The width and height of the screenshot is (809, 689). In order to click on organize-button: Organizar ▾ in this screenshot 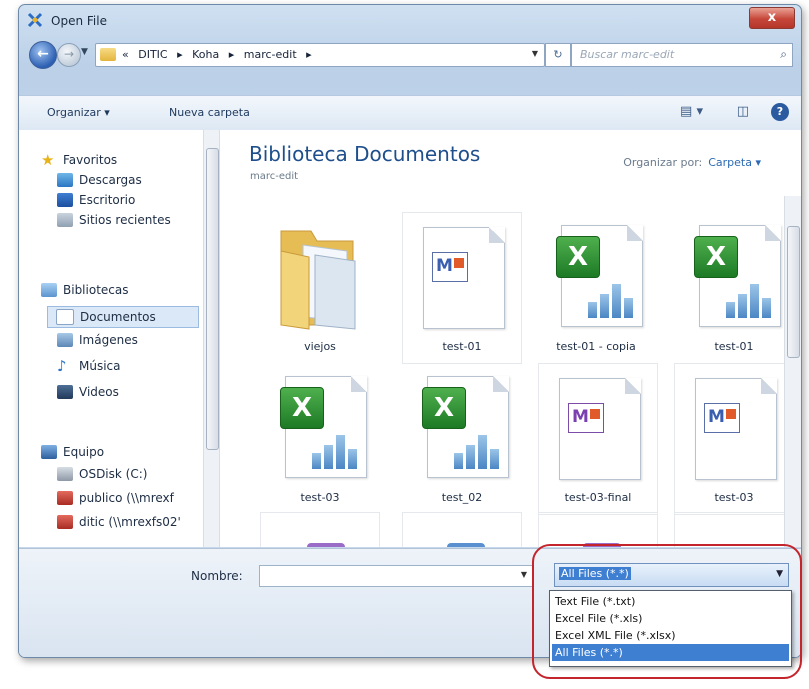, I will do `click(78, 112)`.